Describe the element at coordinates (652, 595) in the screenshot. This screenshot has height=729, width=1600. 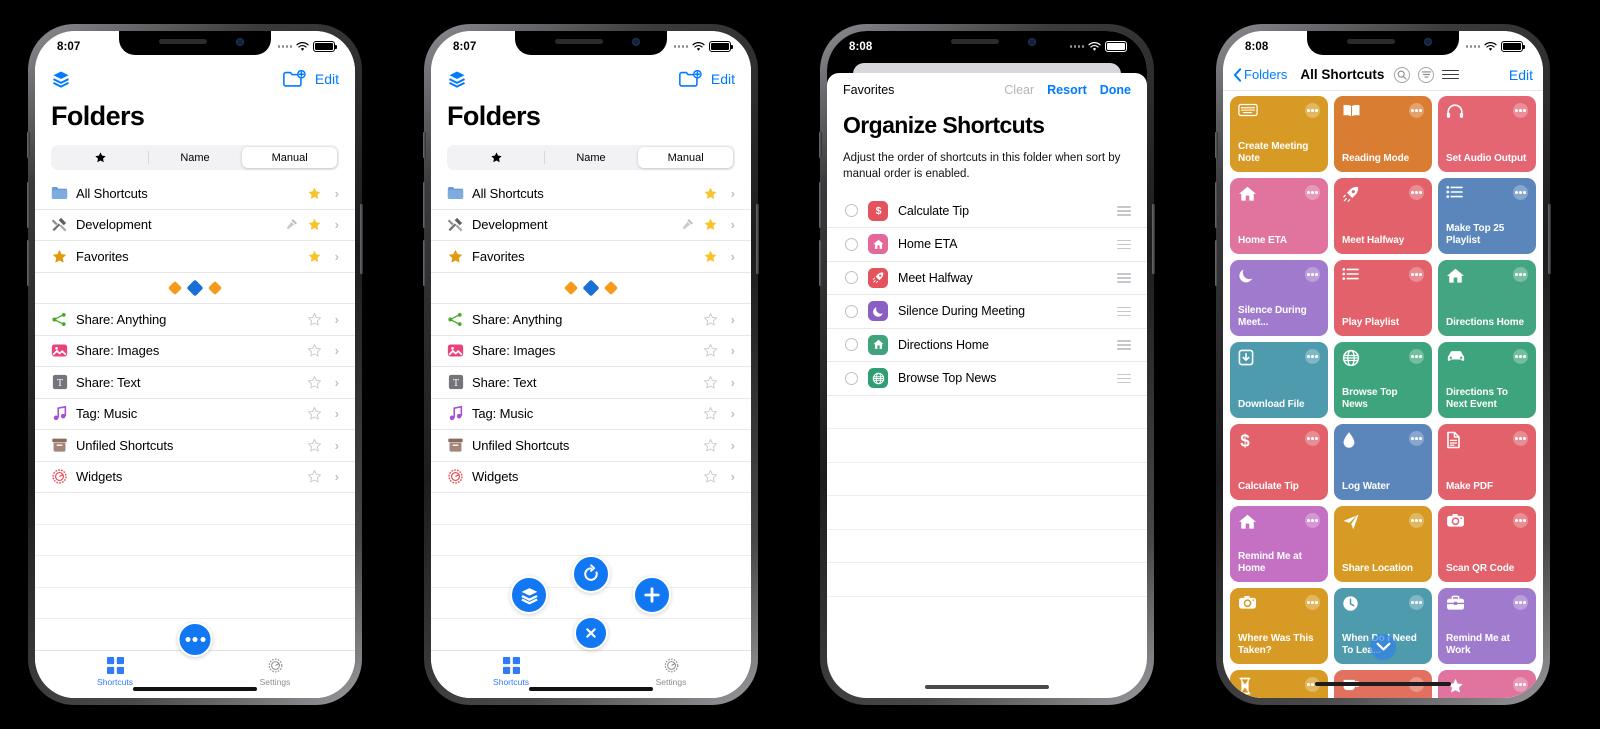
I see `add-fab-button` at that location.